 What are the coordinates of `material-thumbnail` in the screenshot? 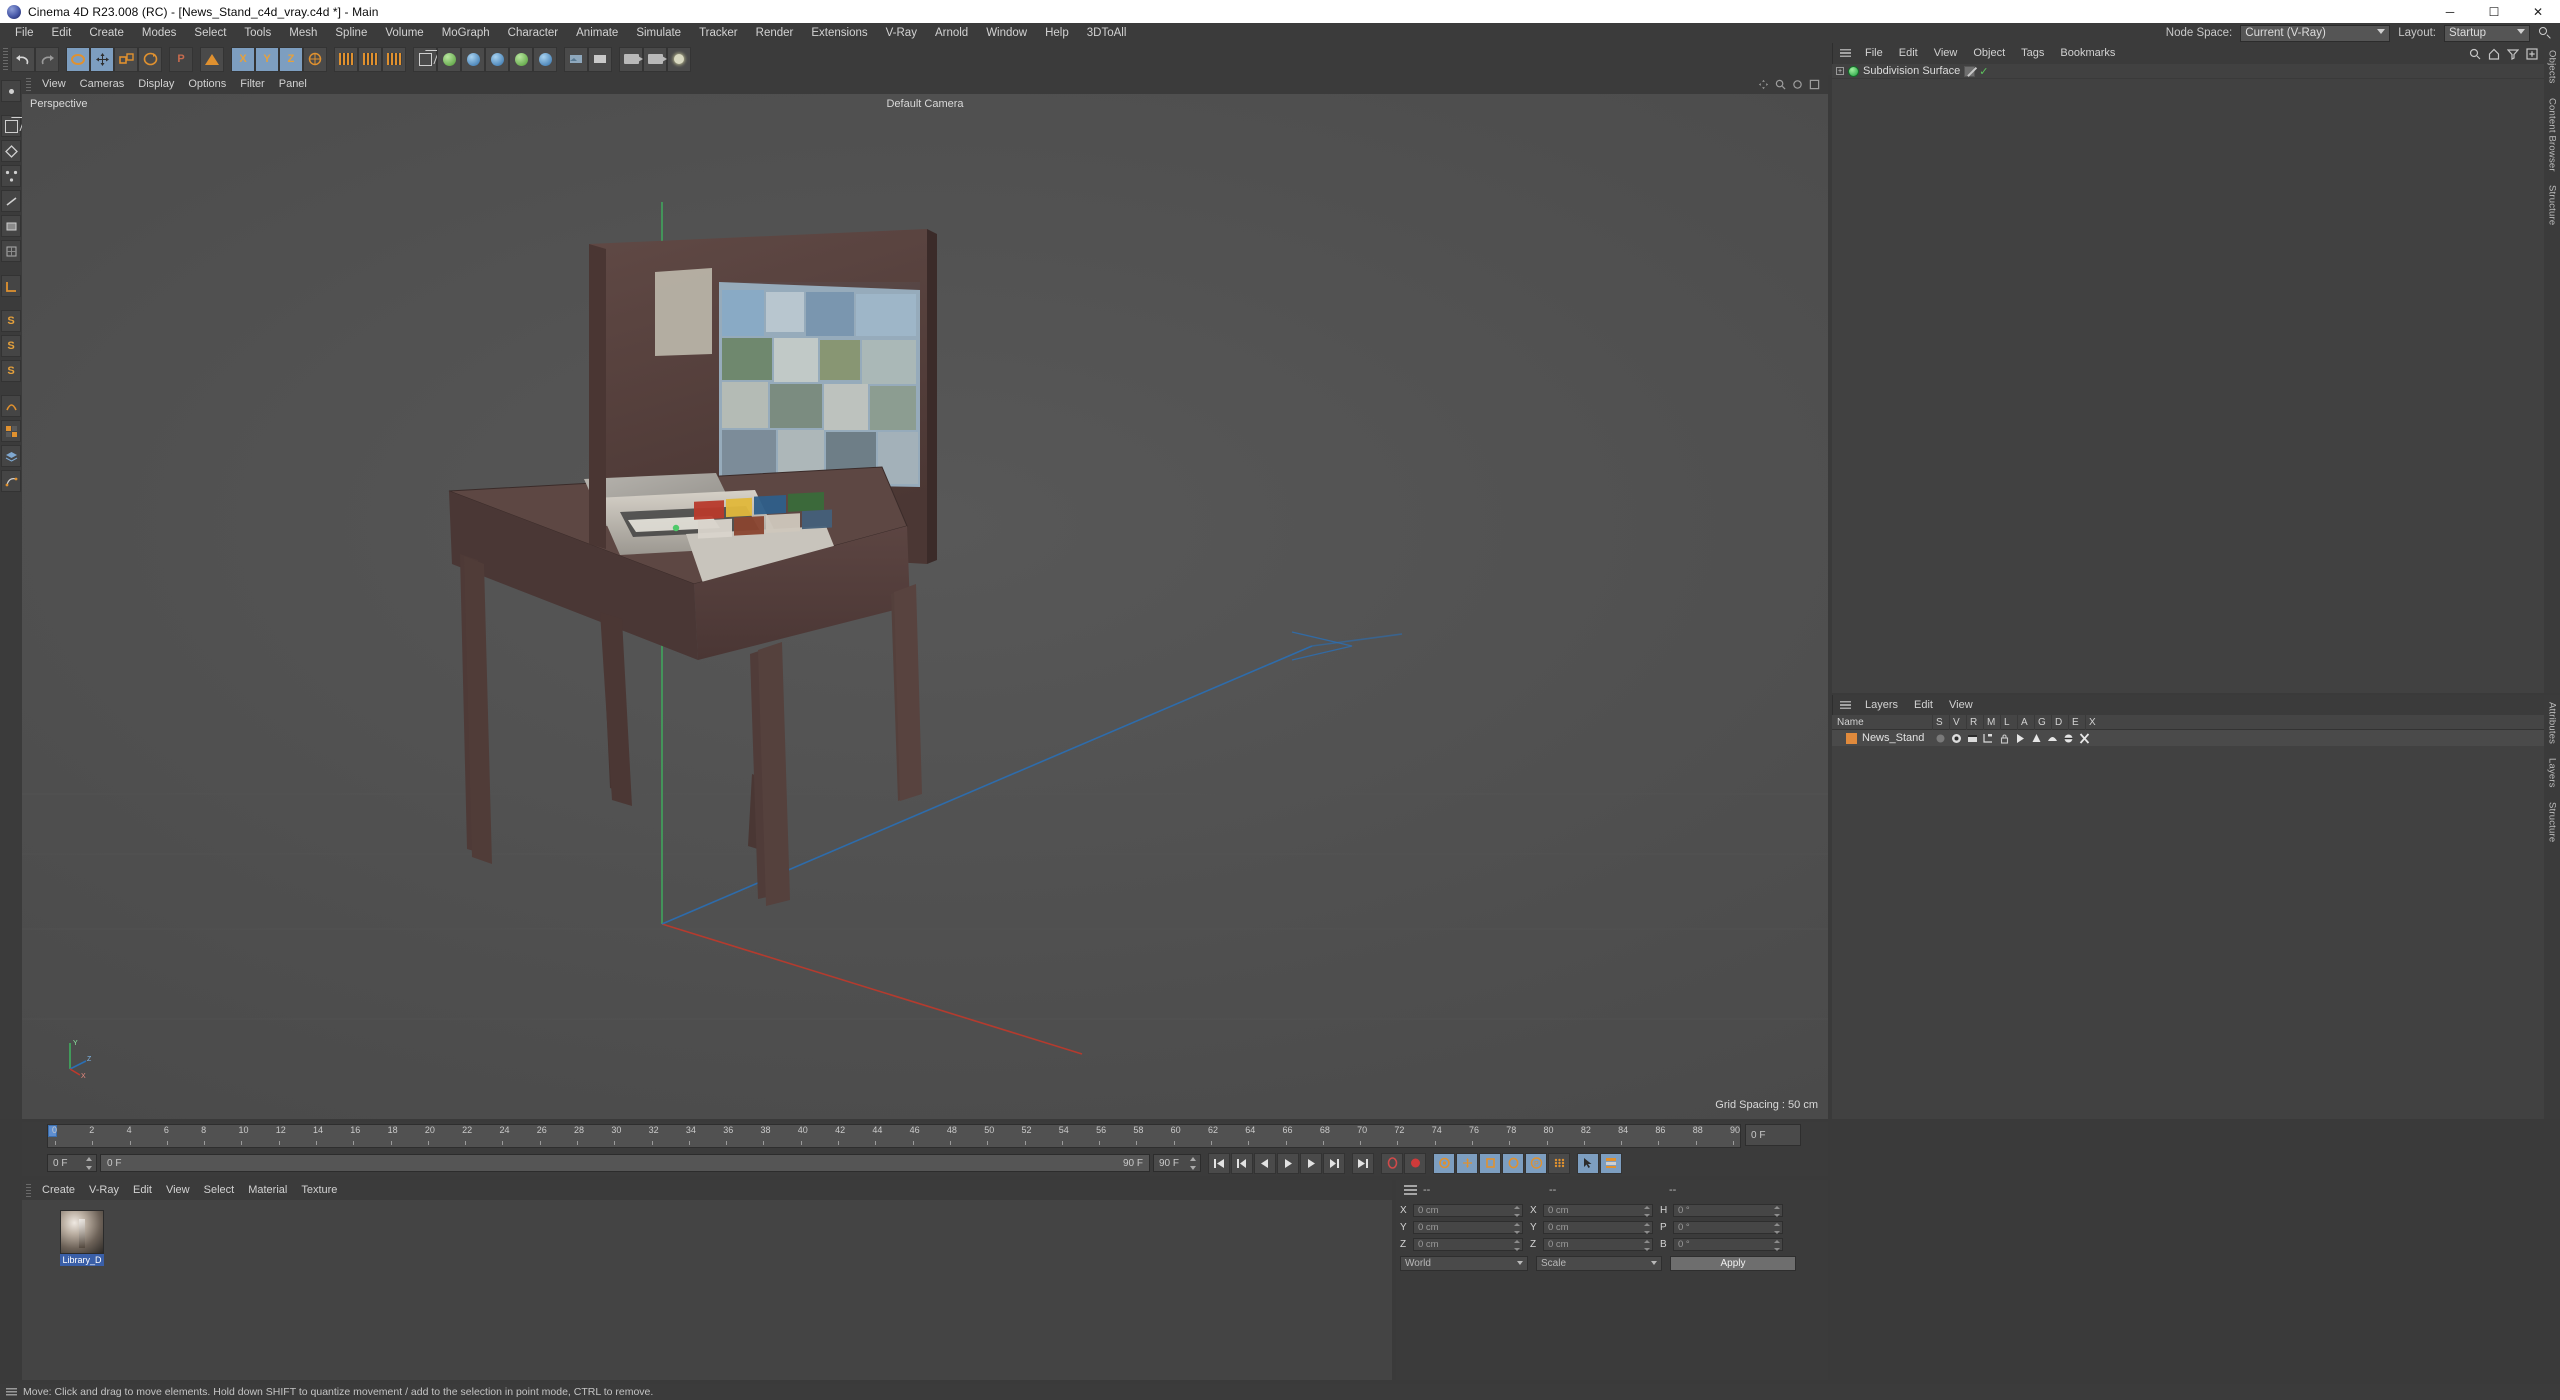 It's located at (82, 1232).